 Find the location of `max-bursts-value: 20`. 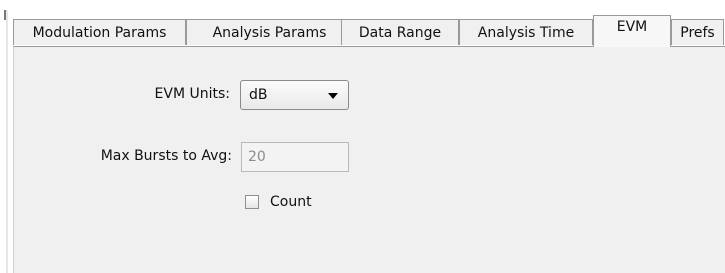

max-bursts-value: 20 is located at coordinates (257, 157).